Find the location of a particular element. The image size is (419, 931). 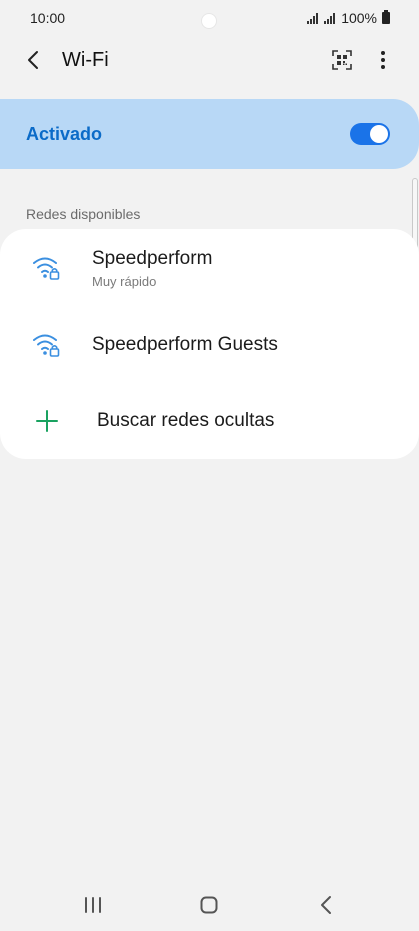

qr-code-button is located at coordinates (342, 60).